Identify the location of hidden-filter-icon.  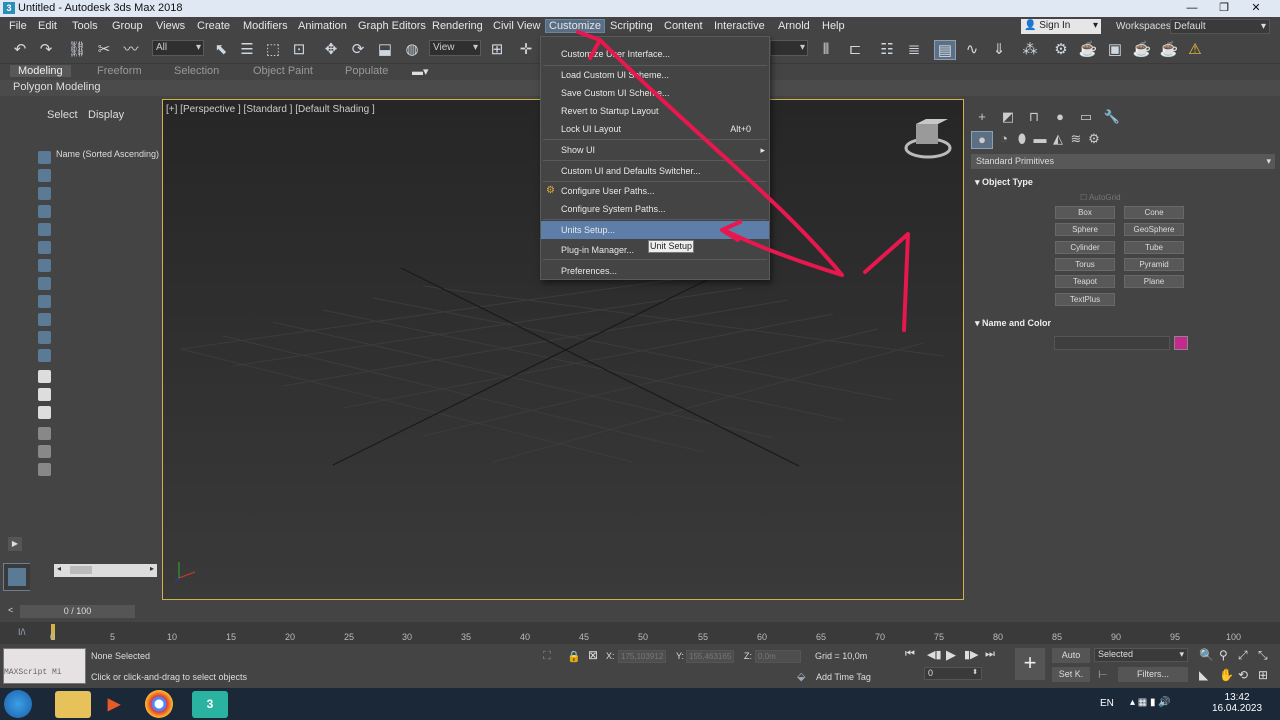
(44, 355).